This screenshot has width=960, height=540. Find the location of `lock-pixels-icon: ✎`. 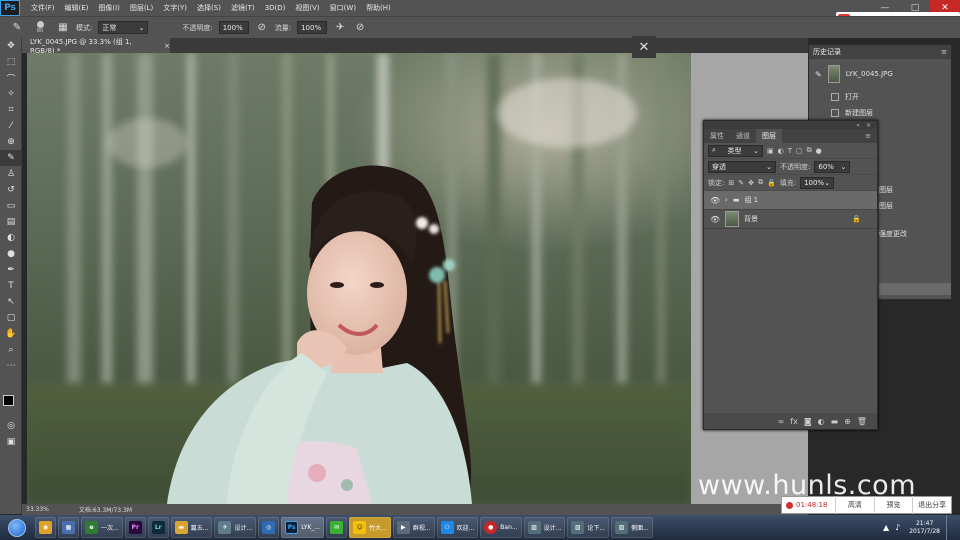

lock-pixels-icon: ✎ is located at coordinates (741, 183).